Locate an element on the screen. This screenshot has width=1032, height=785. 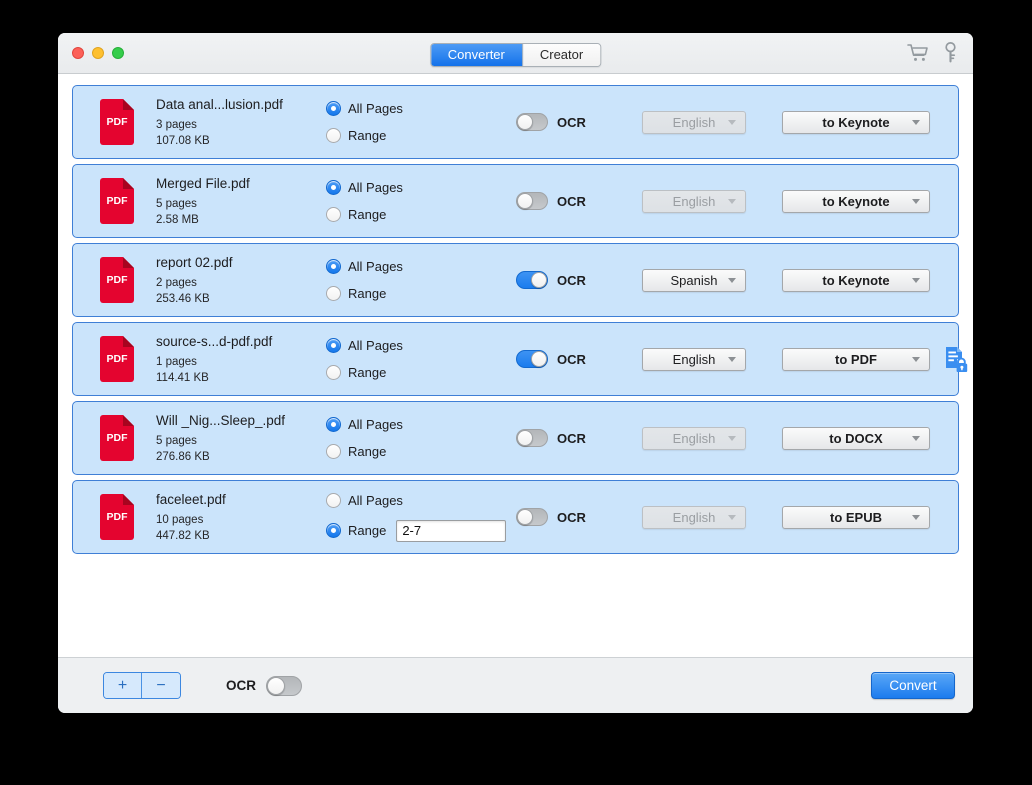
traffic-lights is located at coordinates (98, 53).